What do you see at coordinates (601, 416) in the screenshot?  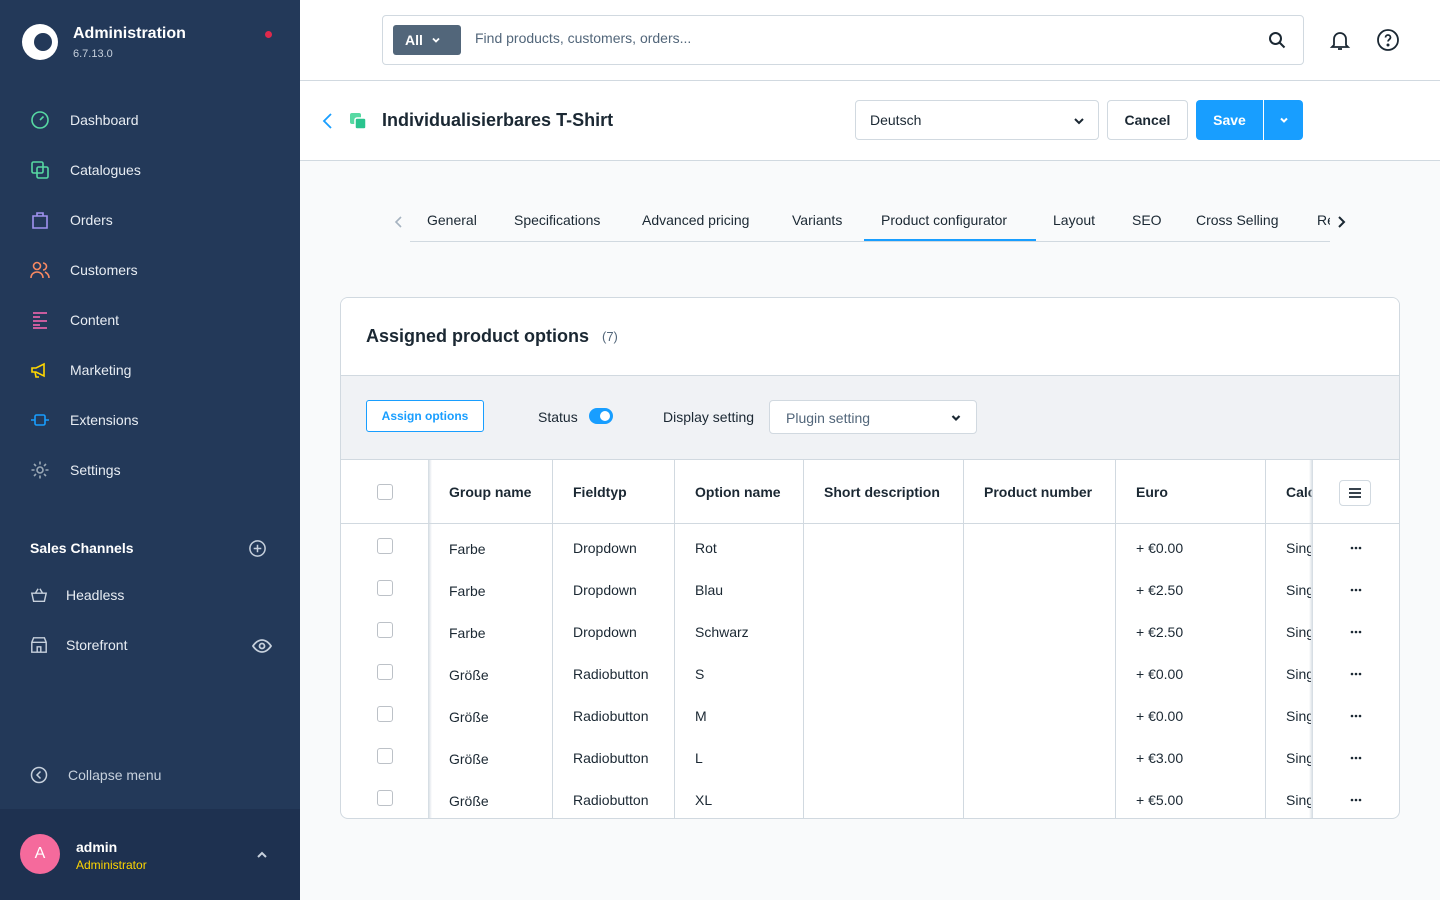 I see `status-toggle` at bounding box center [601, 416].